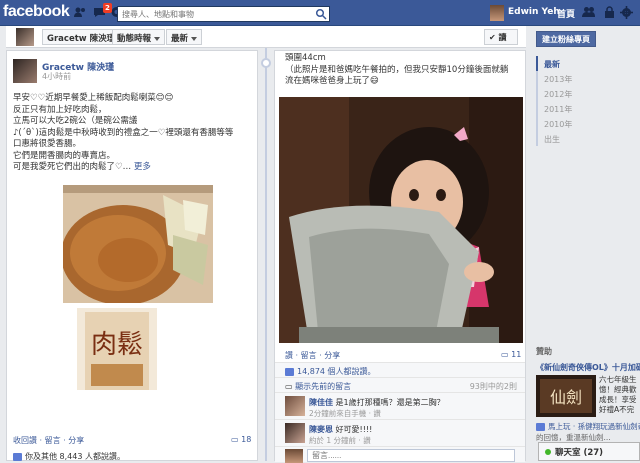  Describe the element at coordinates (312, 355) in the screenshot. I see `post-actions: 讚 · 留言 · 分享` at that location.